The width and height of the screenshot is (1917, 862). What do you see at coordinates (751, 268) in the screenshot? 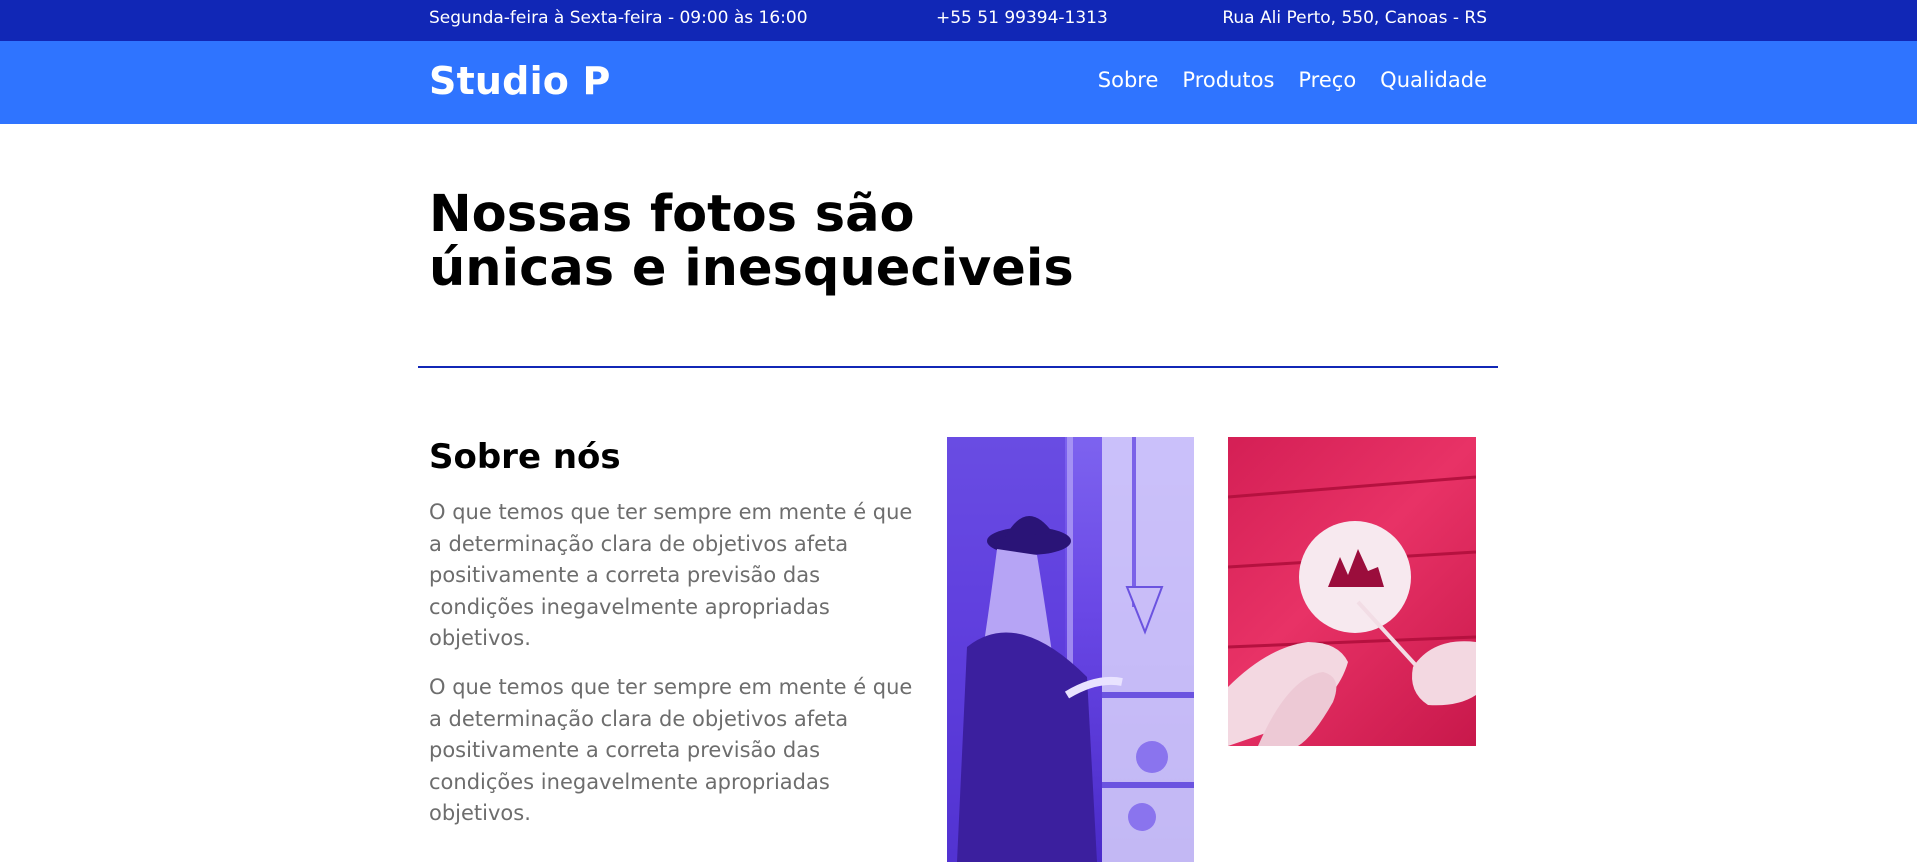
I see `hero-title-line-2: únicas e inesqueciveis` at bounding box center [751, 268].